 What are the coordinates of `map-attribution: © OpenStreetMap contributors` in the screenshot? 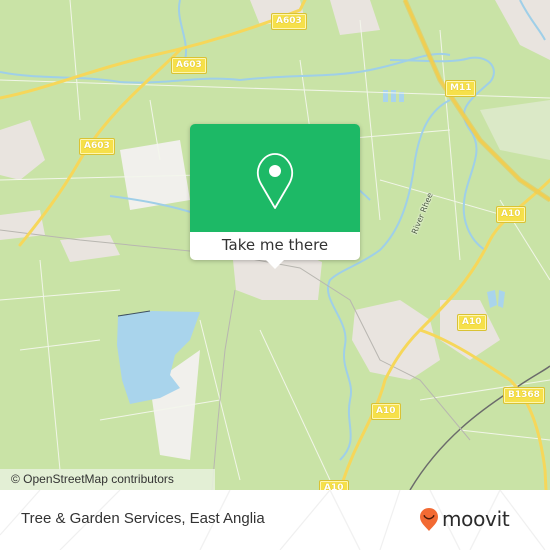 It's located at (107, 479).